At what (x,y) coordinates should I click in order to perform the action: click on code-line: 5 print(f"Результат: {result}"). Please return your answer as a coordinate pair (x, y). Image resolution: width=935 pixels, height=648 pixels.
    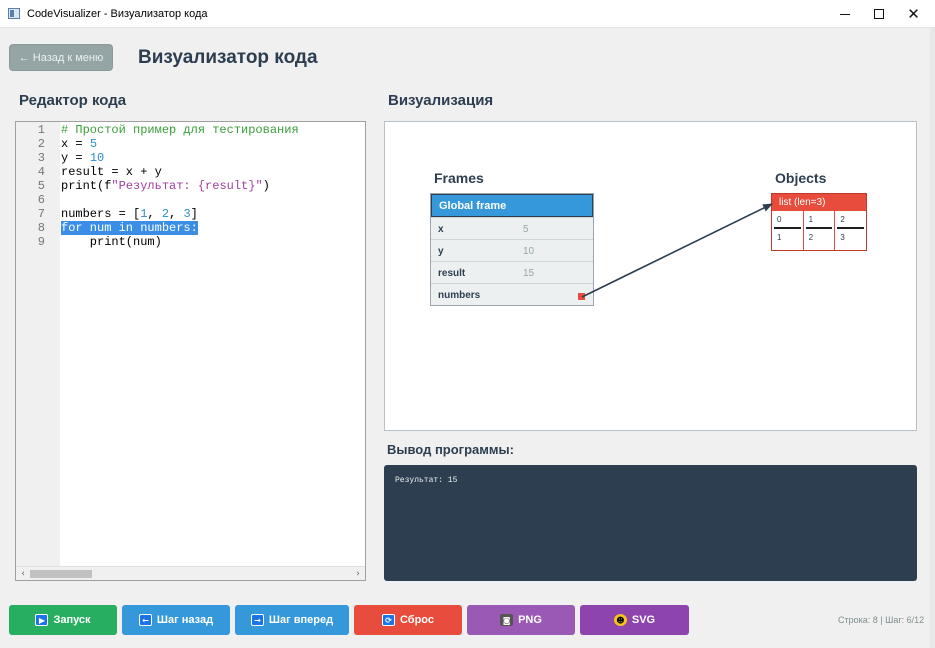
    Looking at the image, I should click on (190, 186).